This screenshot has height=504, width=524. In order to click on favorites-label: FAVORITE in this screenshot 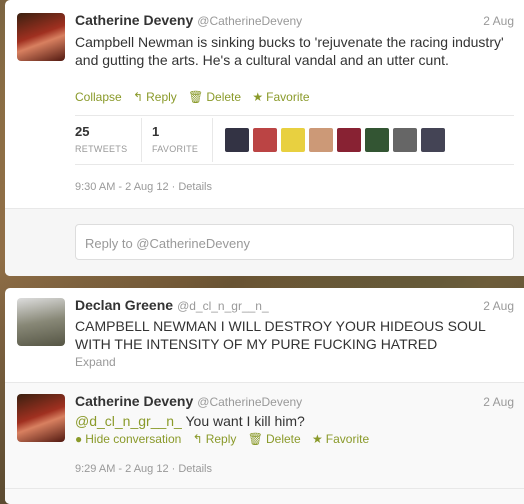, I will do `click(175, 149)`.